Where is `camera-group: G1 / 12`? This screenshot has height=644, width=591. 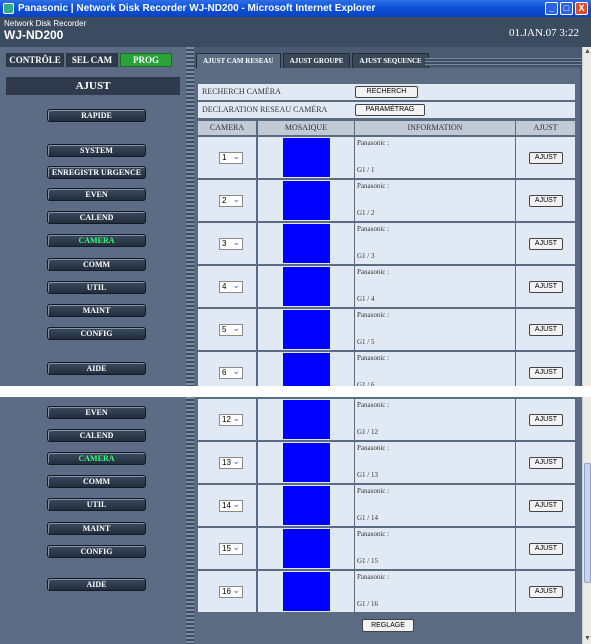 camera-group: G1 / 12 is located at coordinates (367, 432).